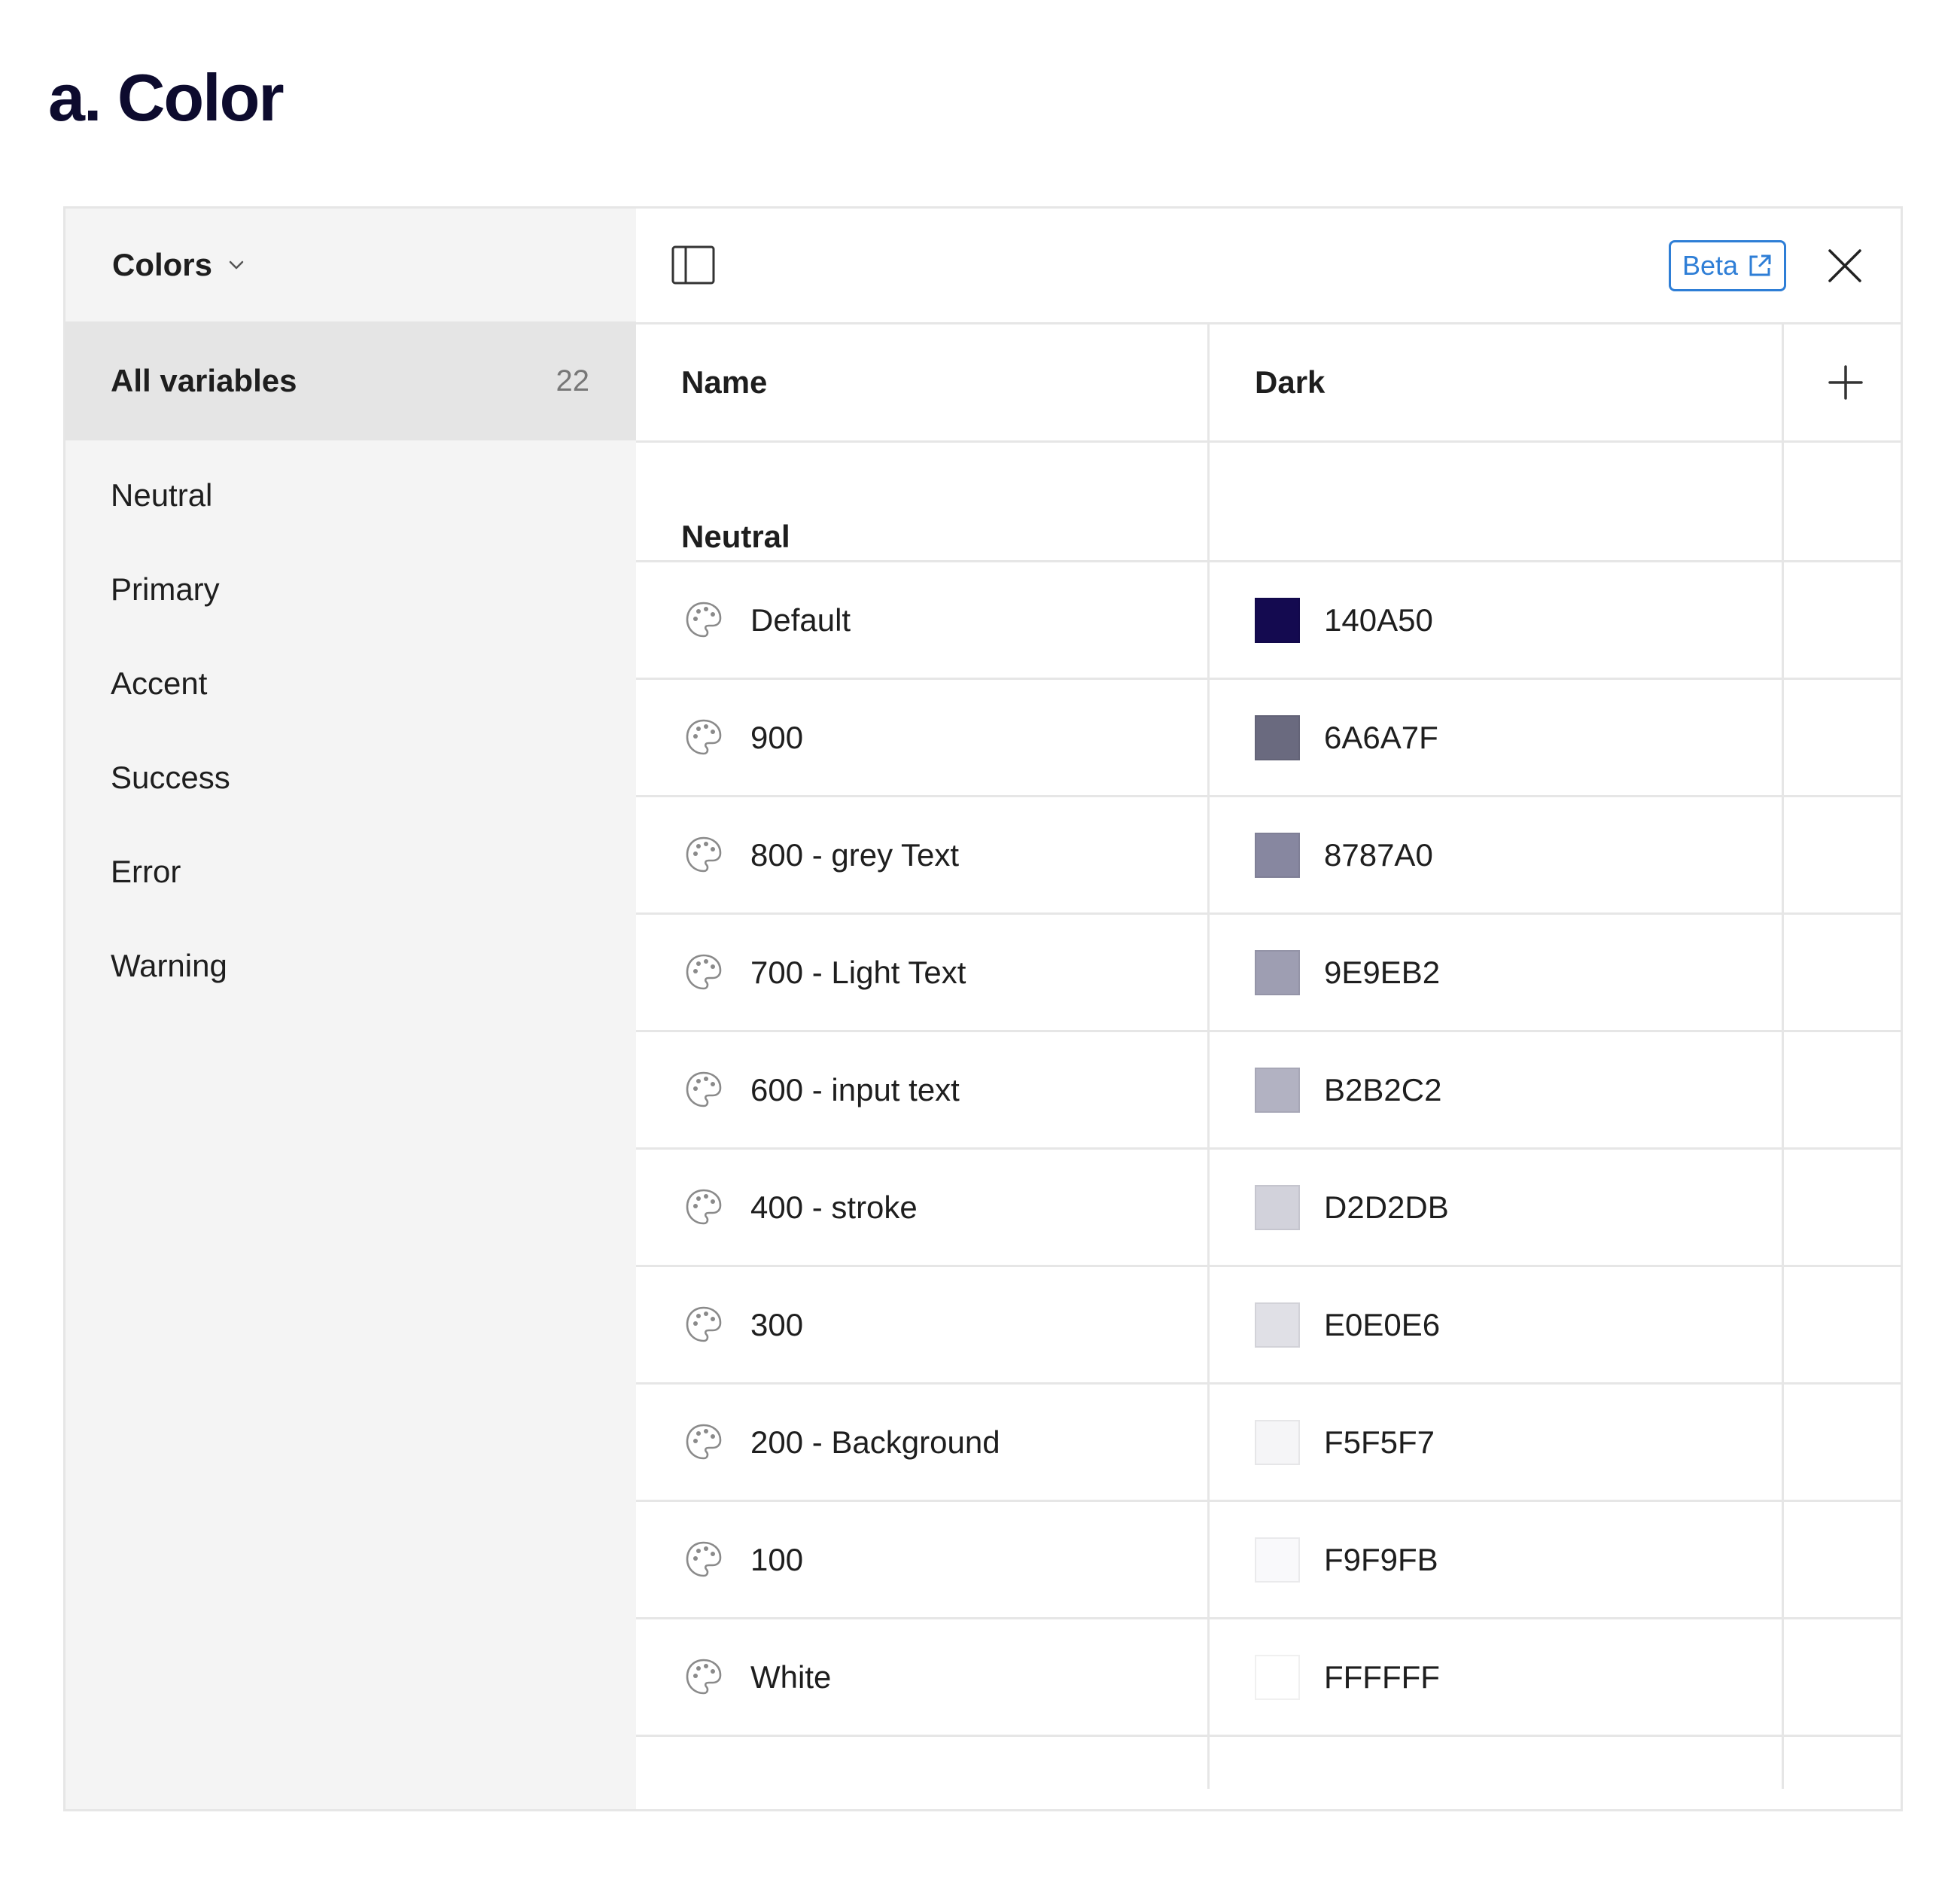 This screenshot has height=1904, width=1951. I want to click on table-header: Name Dark, so click(1268, 383).